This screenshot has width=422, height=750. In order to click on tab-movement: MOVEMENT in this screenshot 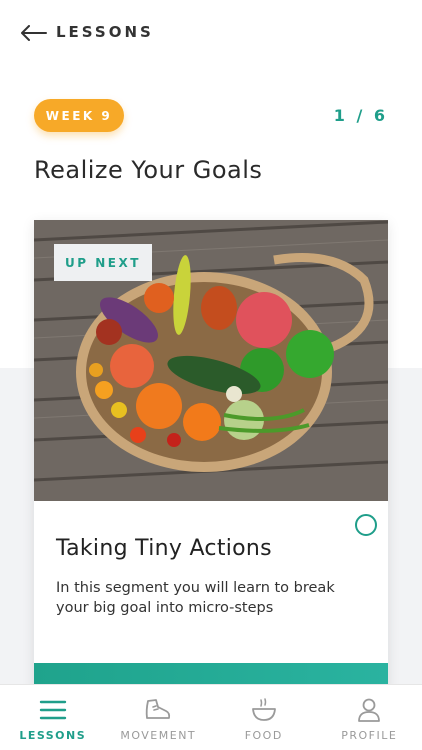, I will do `click(159, 717)`.